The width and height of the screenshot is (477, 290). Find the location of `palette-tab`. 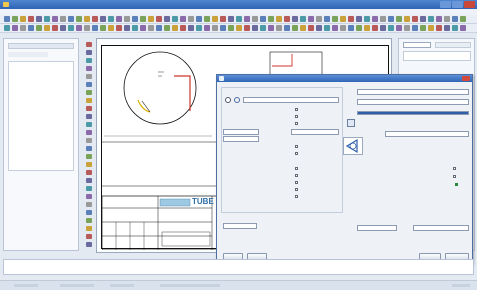

palette-tab is located at coordinates (453, 45).